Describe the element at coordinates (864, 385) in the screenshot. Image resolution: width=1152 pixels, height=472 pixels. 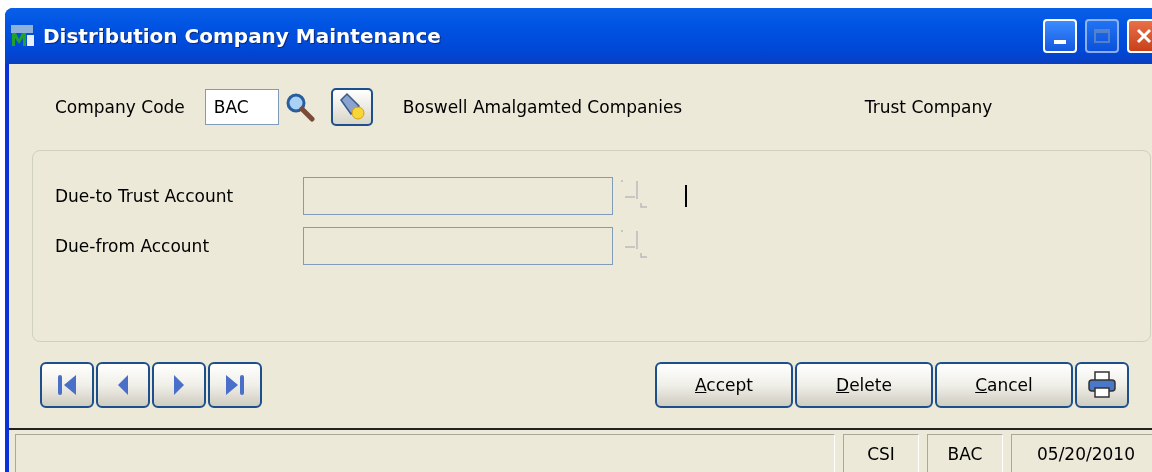
I see `action-button: Delete` at that location.